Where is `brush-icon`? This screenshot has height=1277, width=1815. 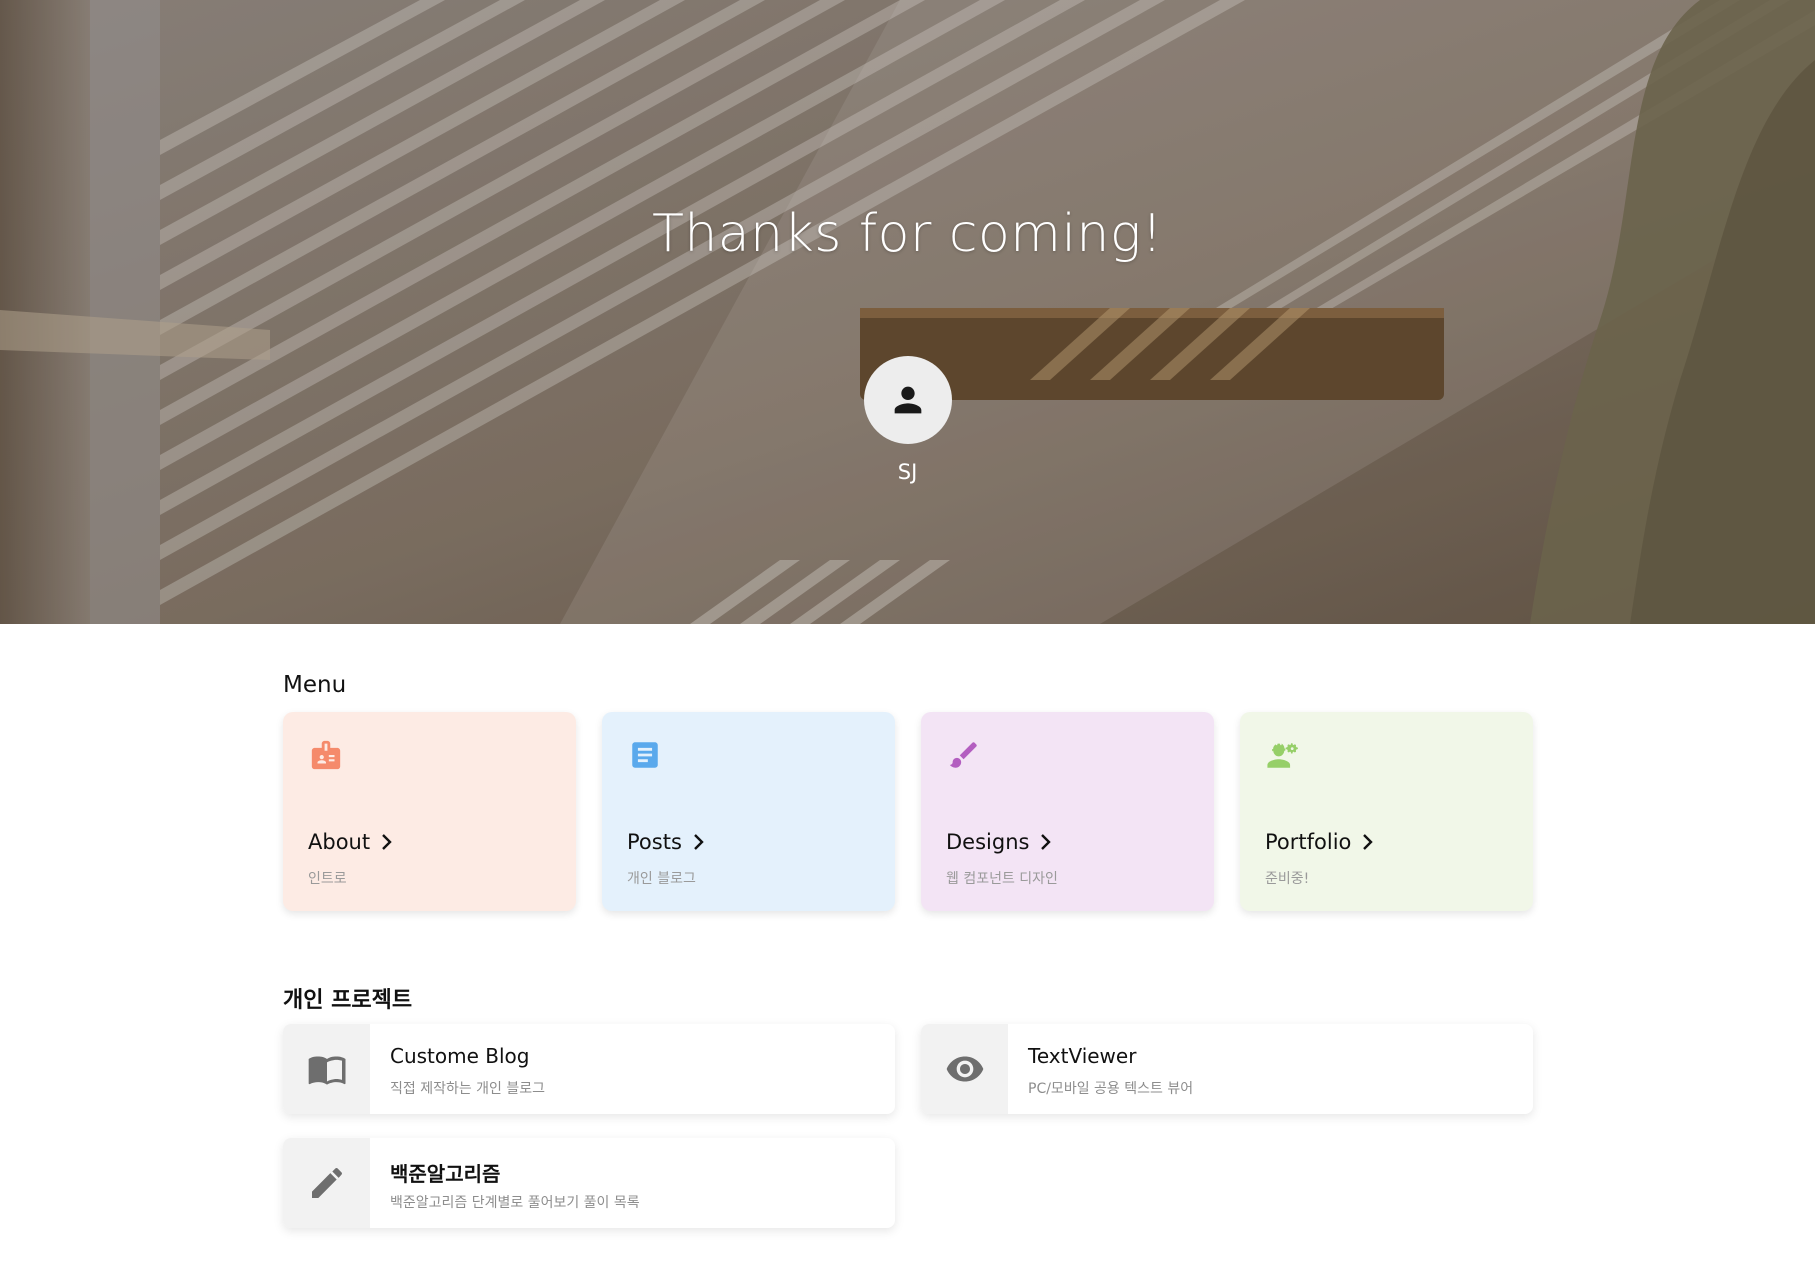
brush-icon is located at coordinates (963, 755).